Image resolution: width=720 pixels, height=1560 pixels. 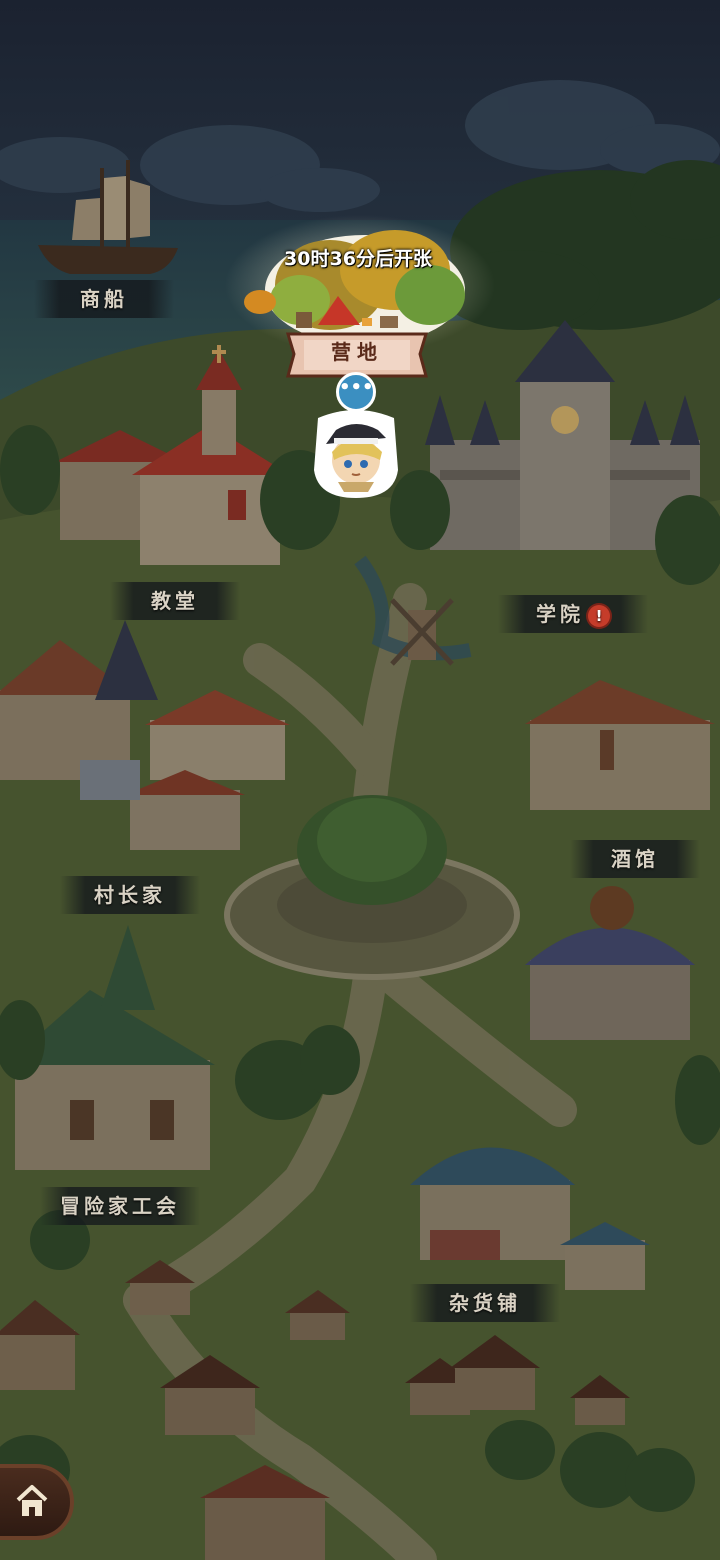 What do you see at coordinates (130, 895) in the screenshot?
I see `chief-house-label: 村长家` at bounding box center [130, 895].